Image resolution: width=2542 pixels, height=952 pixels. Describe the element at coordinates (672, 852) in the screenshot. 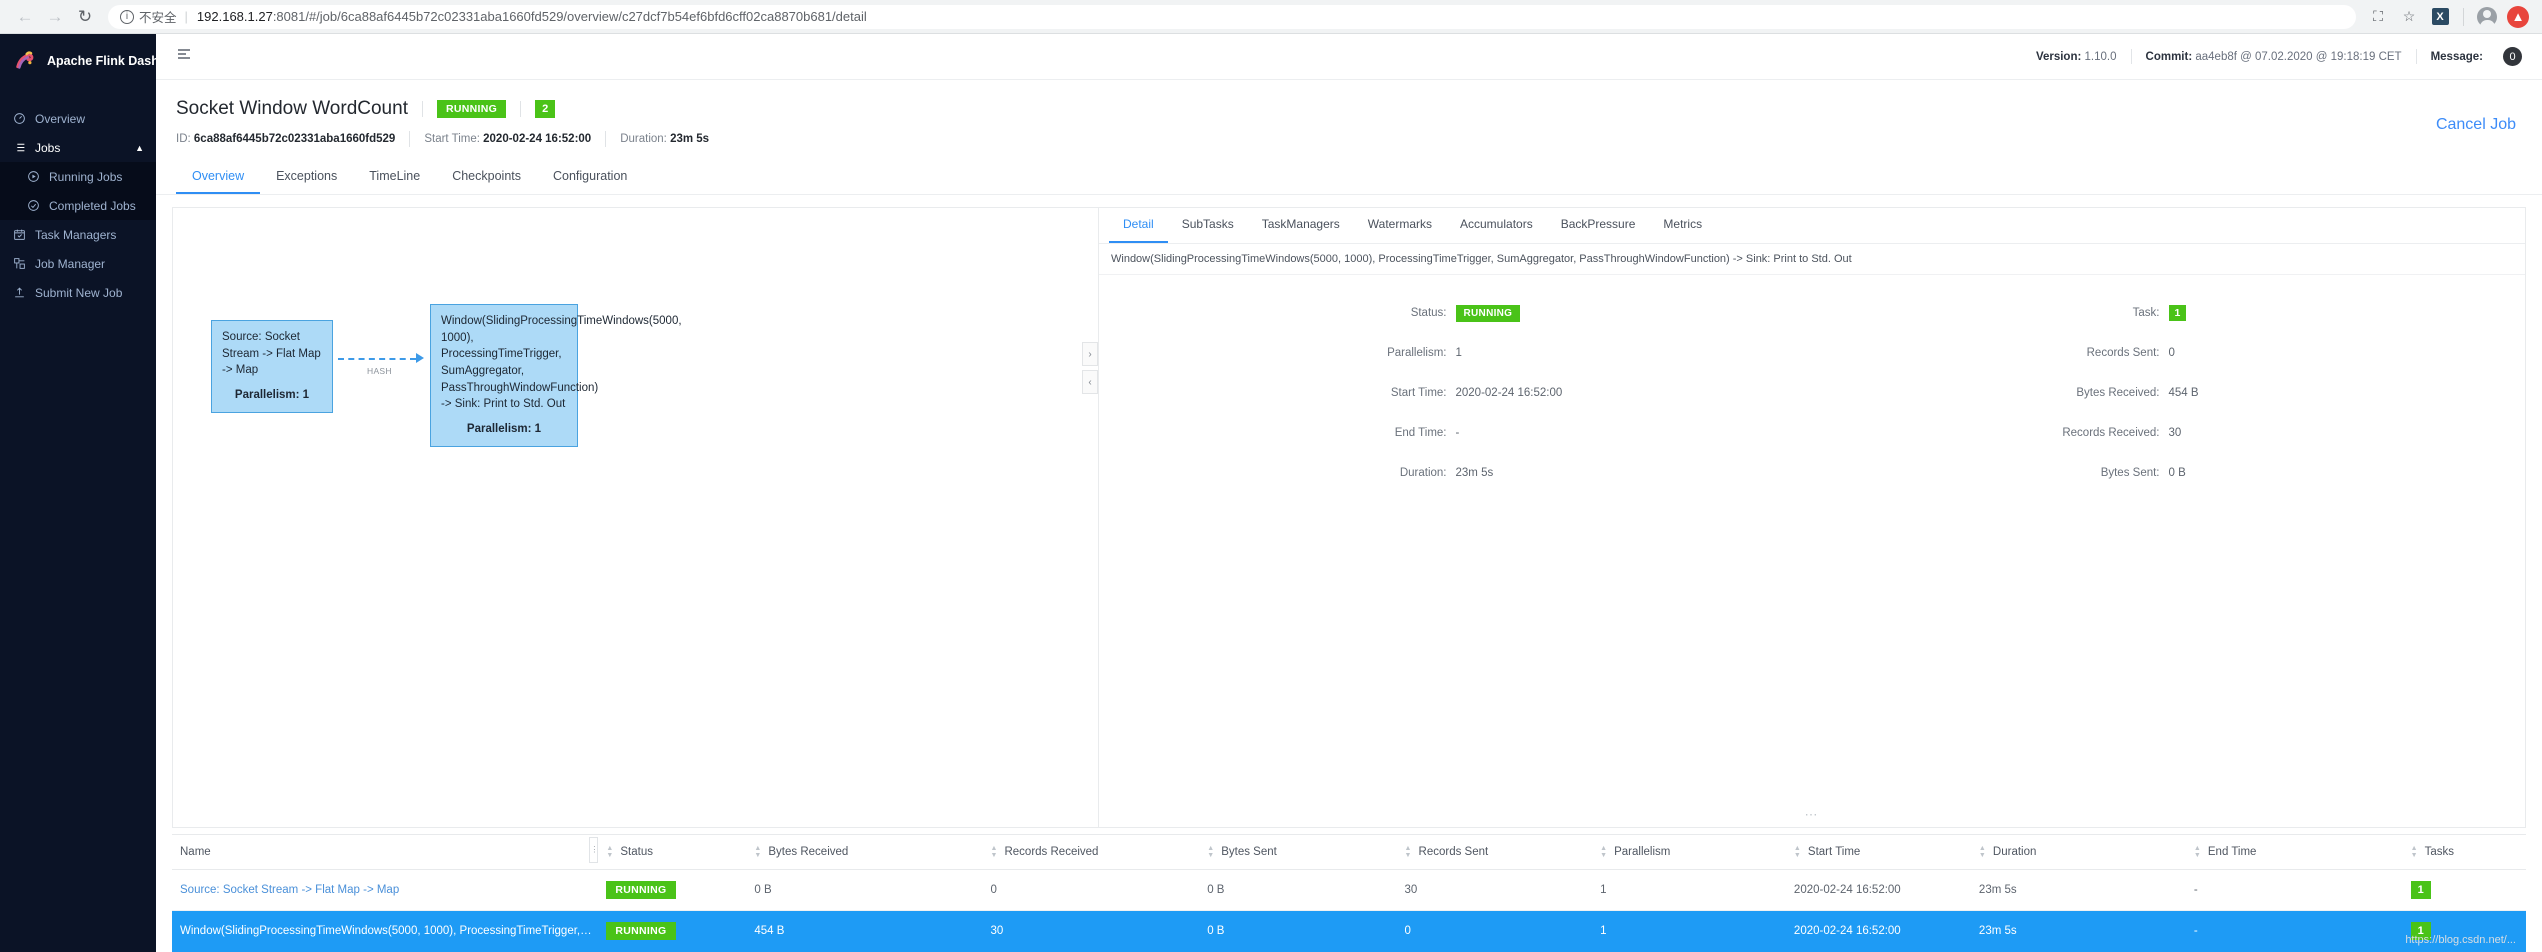

I see `col-status: ▲ ▼ Status` at that location.